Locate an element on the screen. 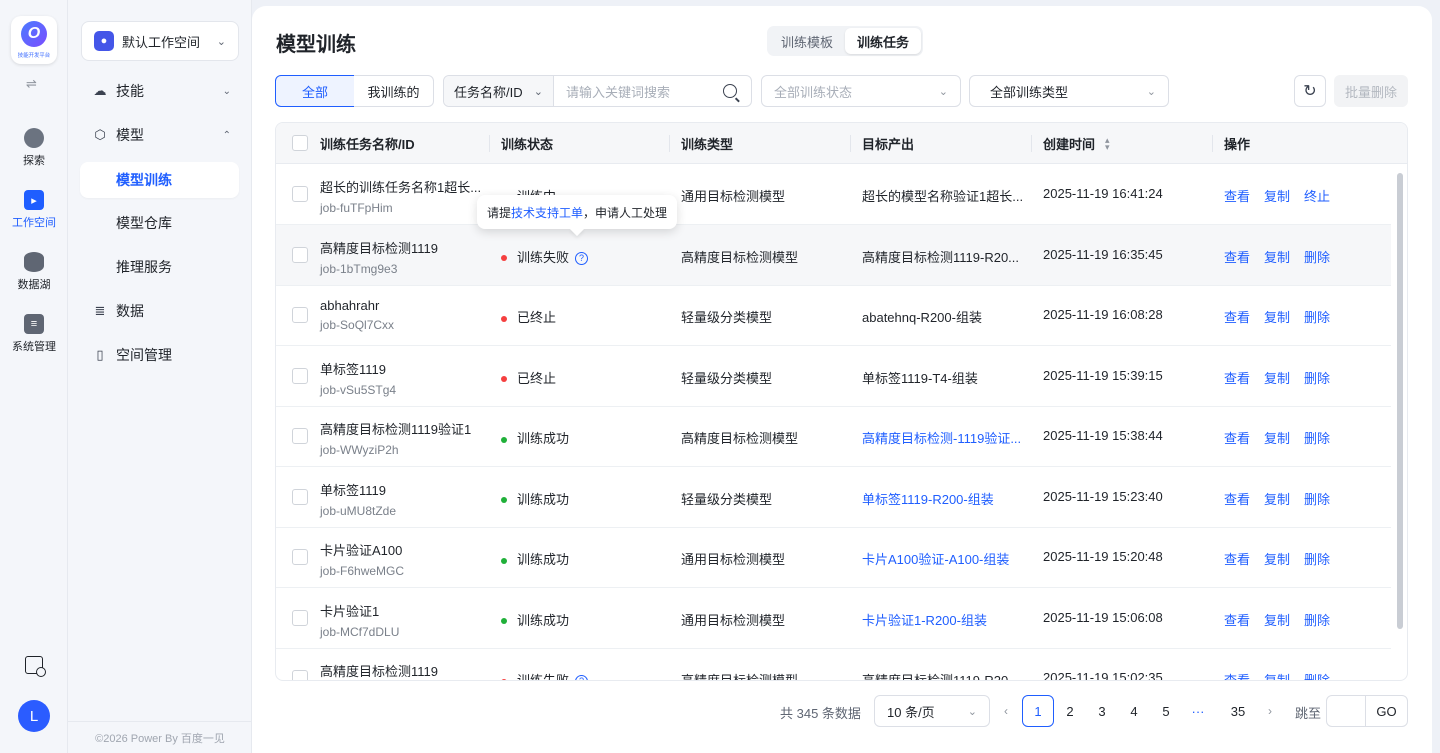 This screenshot has height=753, width=1440. prev-page-icon: ‹ is located at coordinates (1006, 711).